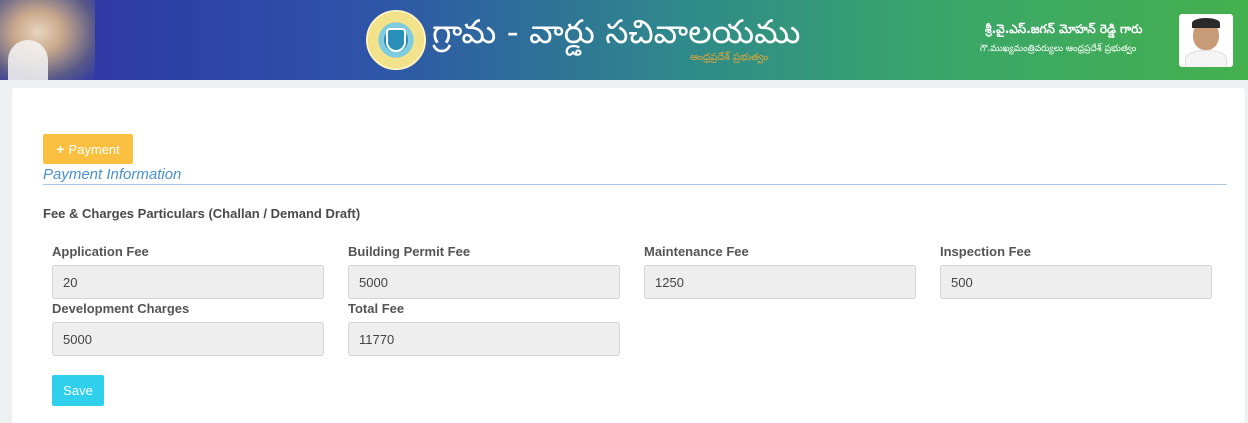  I want to click on section-divider, so click(635, 184).